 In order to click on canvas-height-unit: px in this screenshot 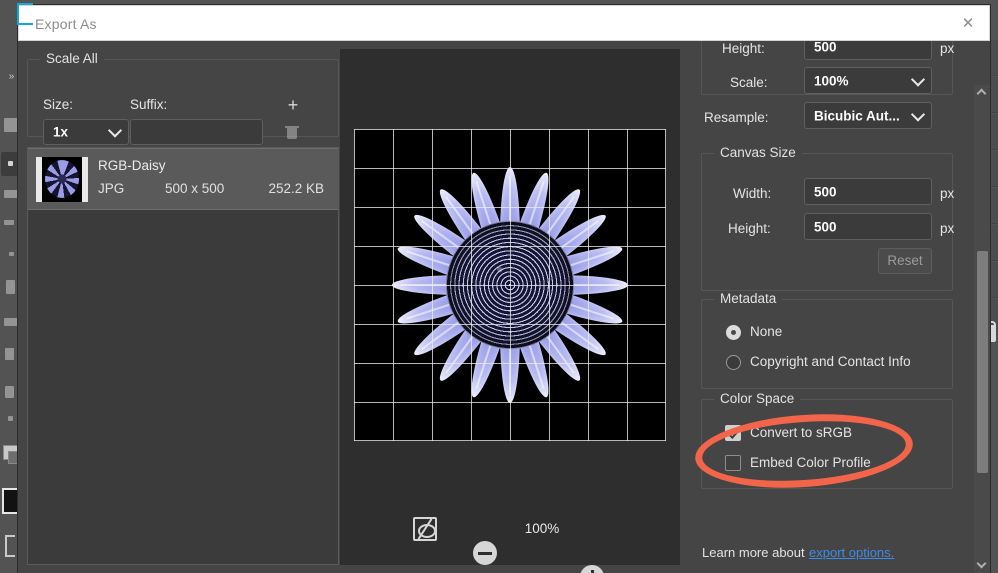, I will do `click(947, 228)`.